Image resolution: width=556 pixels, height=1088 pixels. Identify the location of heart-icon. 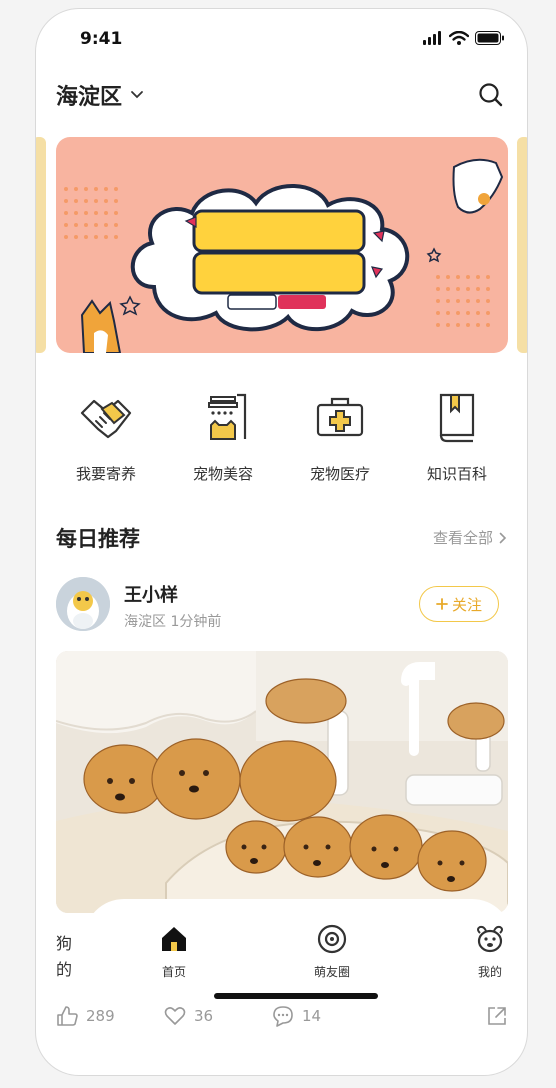
(175, 1016).